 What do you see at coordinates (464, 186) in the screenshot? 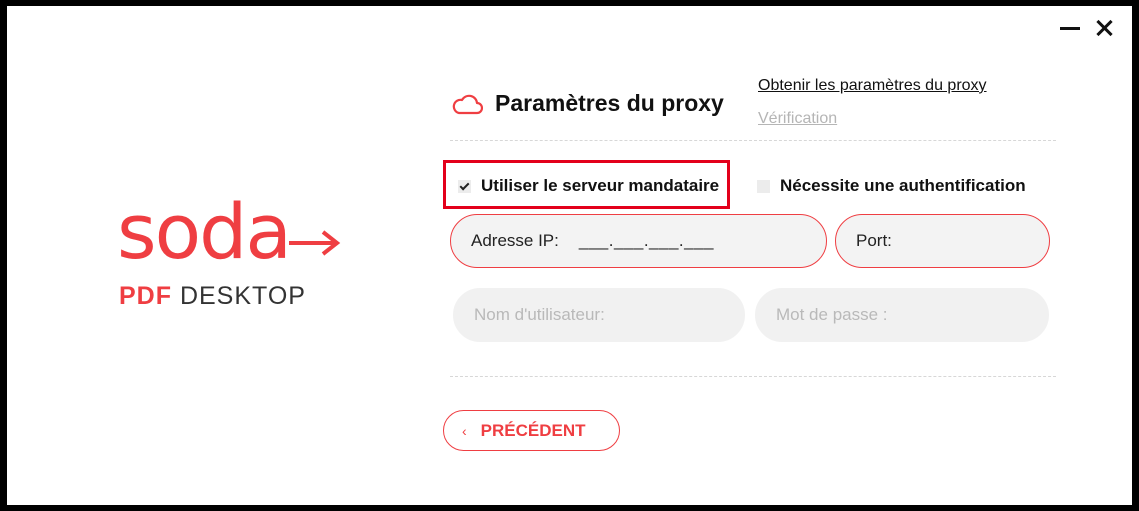
I see `checkbox-checked-icon` at bounding box center [464, 186].